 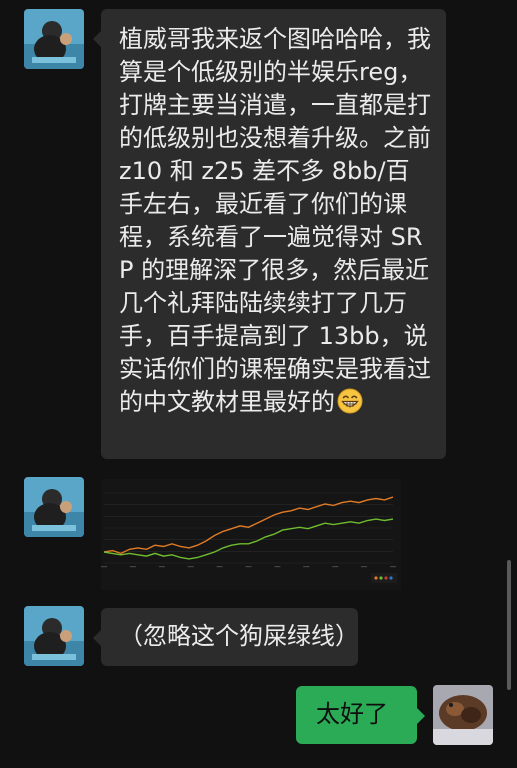 I want to click on scrollbar-thumb, so click(x=509, y=625).